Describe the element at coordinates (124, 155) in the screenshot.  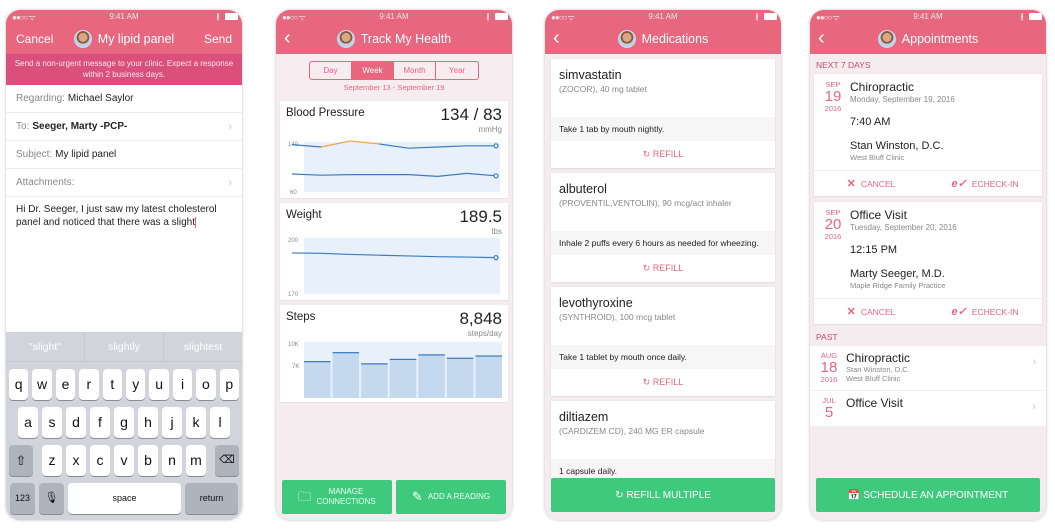
I see `subject-field: Subject: My lipid panel` at that location.